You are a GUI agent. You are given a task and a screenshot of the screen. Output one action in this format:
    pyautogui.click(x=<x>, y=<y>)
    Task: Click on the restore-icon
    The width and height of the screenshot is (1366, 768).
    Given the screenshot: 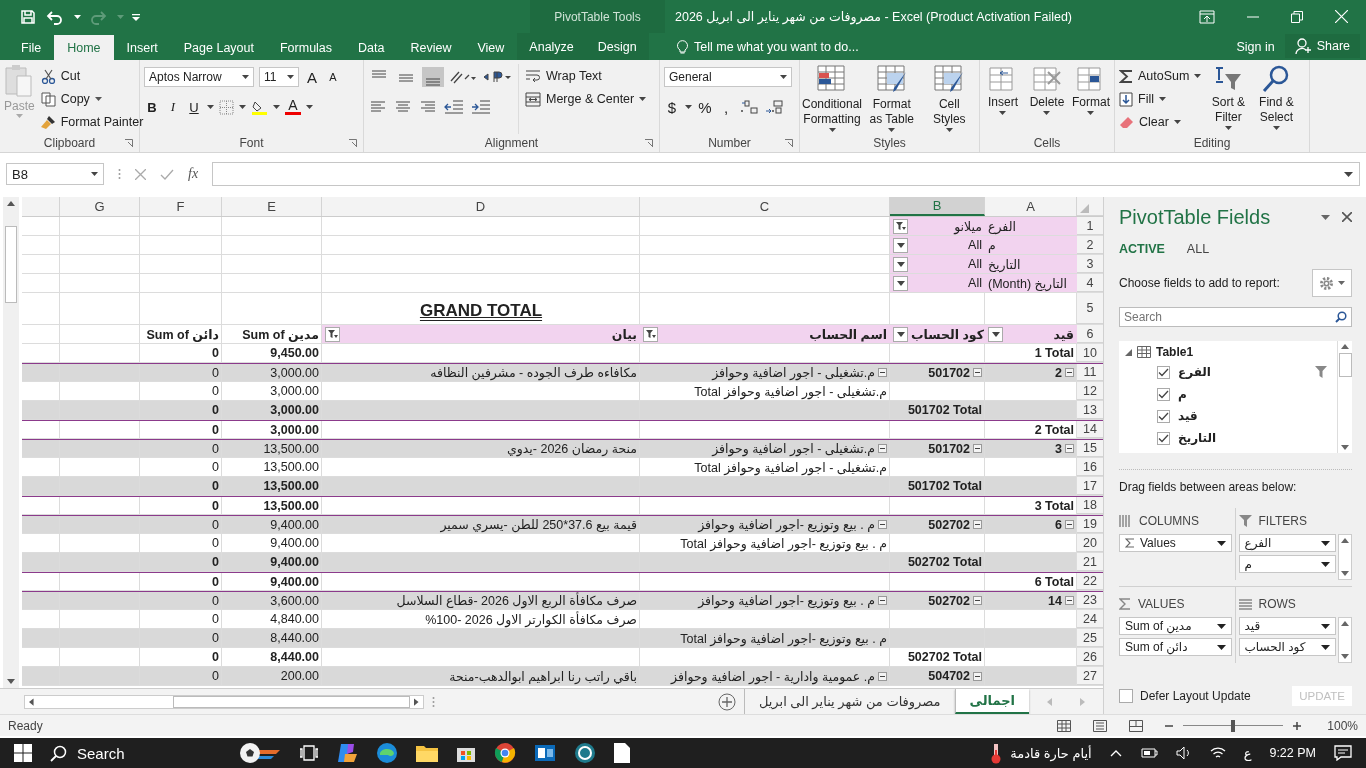 What is the action you would take?
    pyautogui.click(x=1297, y=16)
    